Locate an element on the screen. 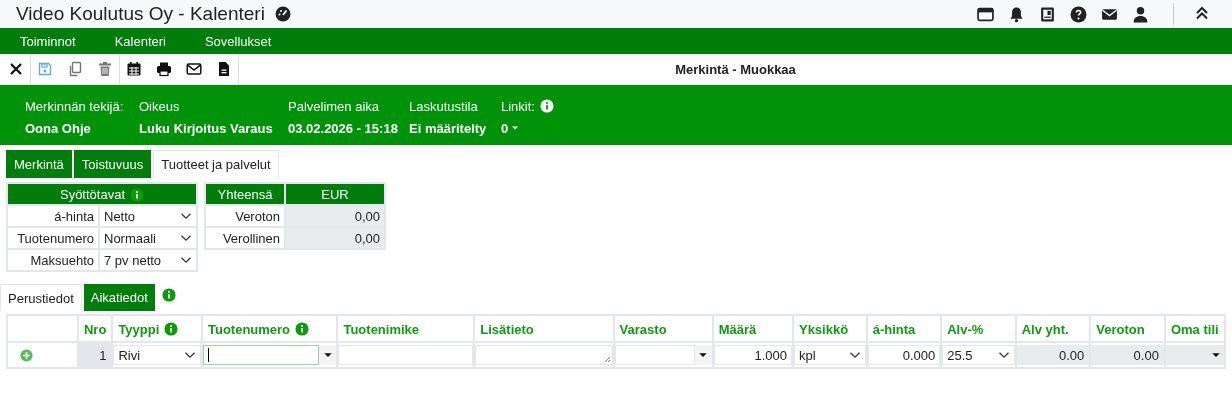  input-field: 0.000 is located at coordinates (904, 355).